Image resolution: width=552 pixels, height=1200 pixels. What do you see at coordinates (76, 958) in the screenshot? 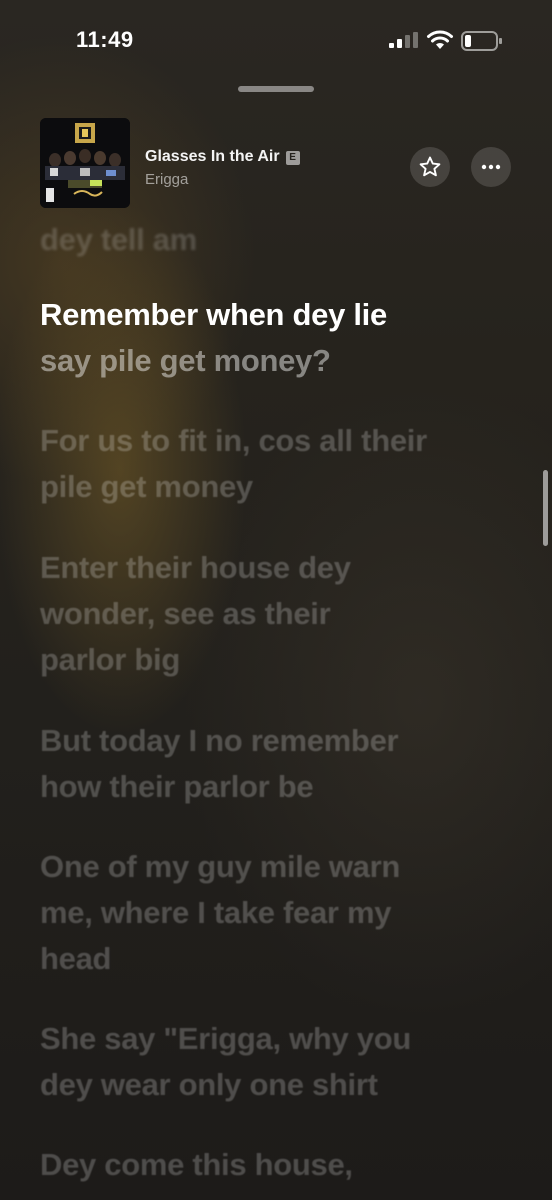
I see `lyric-text: head` at bounding box center [76, 958].